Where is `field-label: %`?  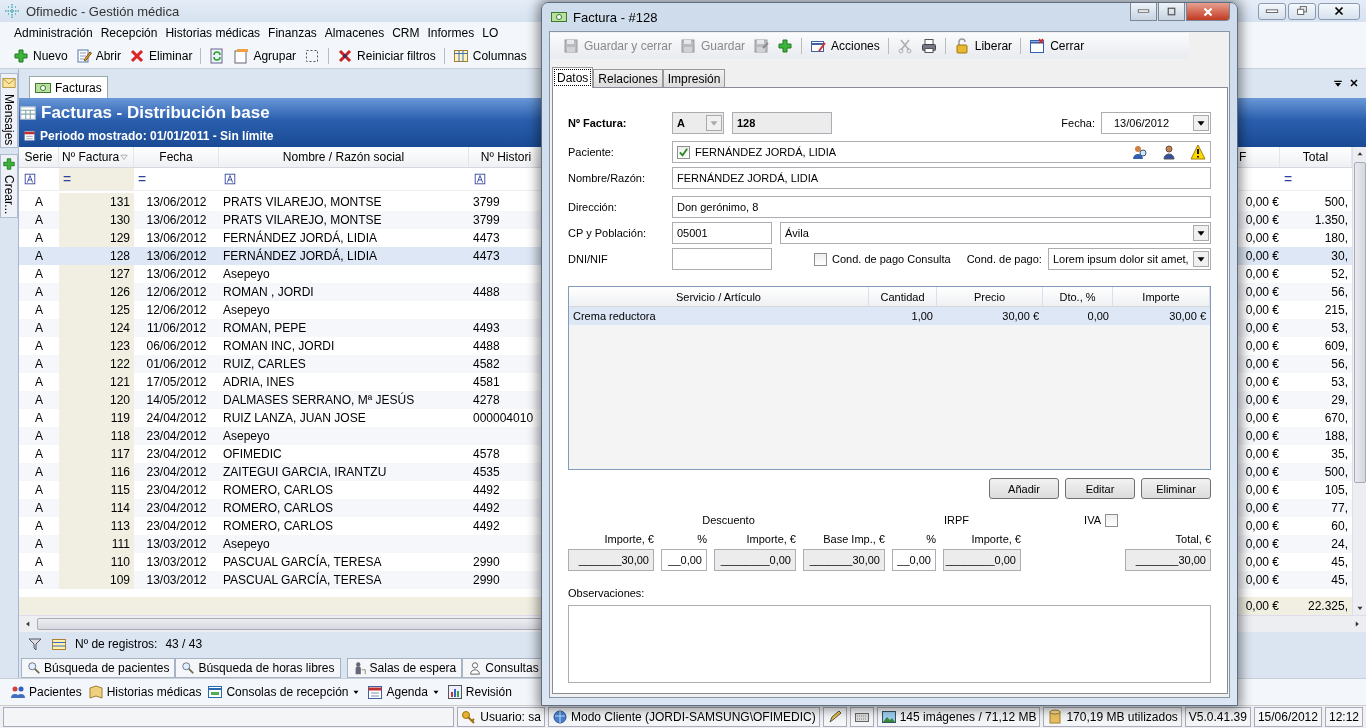
field-label: % is located at coordinates (701, 540).